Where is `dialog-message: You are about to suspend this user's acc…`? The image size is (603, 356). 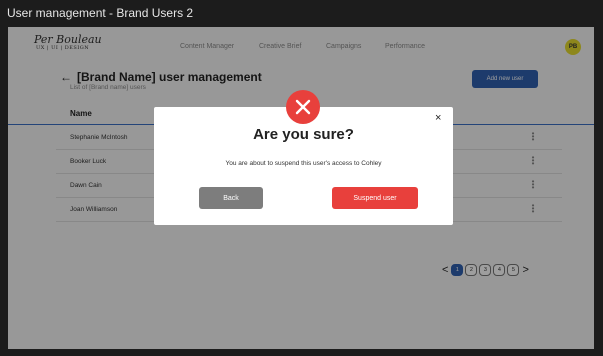
dialog-message: You are about to suspend this user's acc… is located at coordinates (303, 163).